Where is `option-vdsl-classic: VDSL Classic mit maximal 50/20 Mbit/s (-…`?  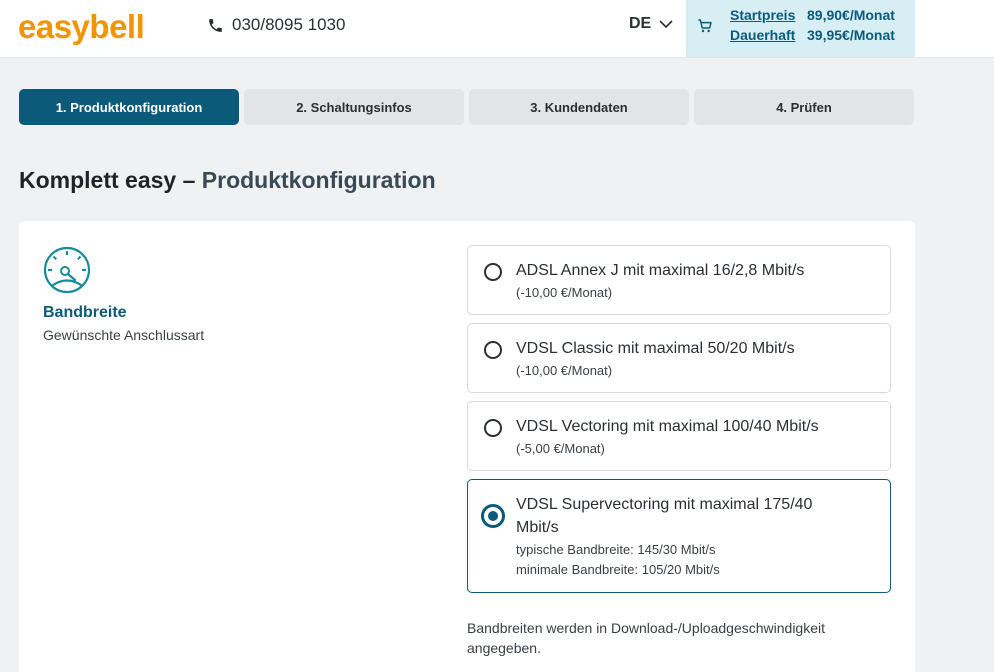 option-vdsl-classic: VDSL Classic mit maximal 50/20 Mbit/s (-… is located at coordinates (679, 358).